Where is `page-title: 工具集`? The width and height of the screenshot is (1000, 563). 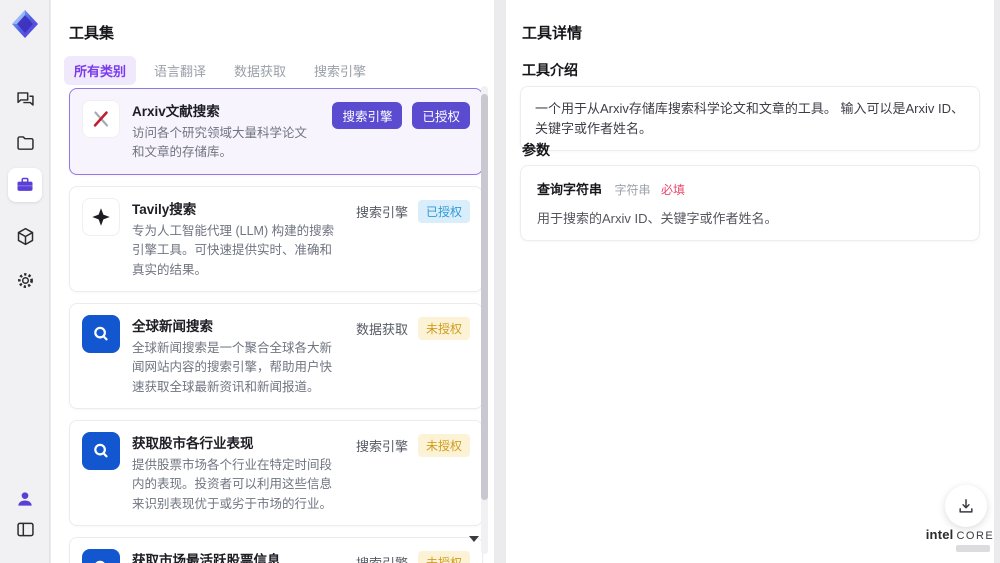
page-title: 工具集 is located at coordinates (92, 33).